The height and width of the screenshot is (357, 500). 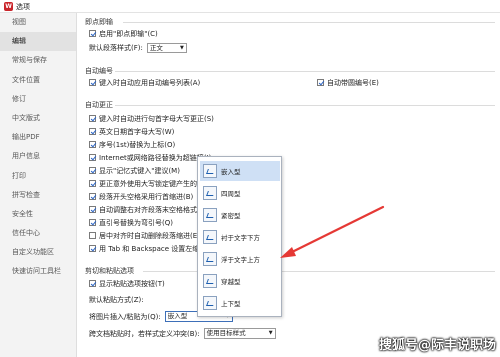 What do you see at coordinates (332, 231) in the screenshot?
I see `annotation-arrow` at bounding box center [332, 231].